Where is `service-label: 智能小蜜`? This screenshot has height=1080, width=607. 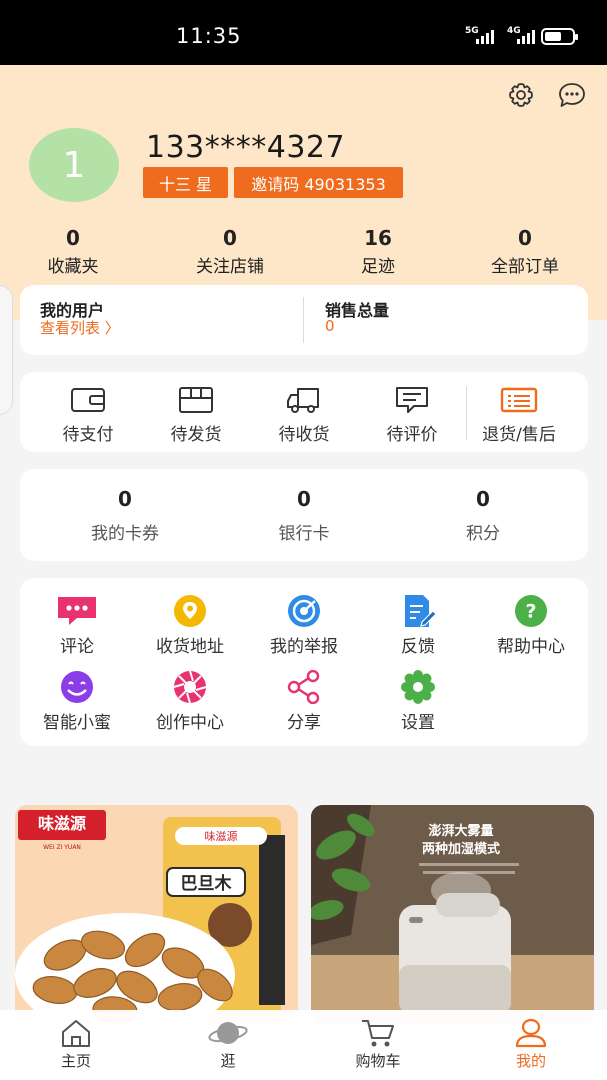 service-label: 智能小蜜 is located at coordinates (77, 723).